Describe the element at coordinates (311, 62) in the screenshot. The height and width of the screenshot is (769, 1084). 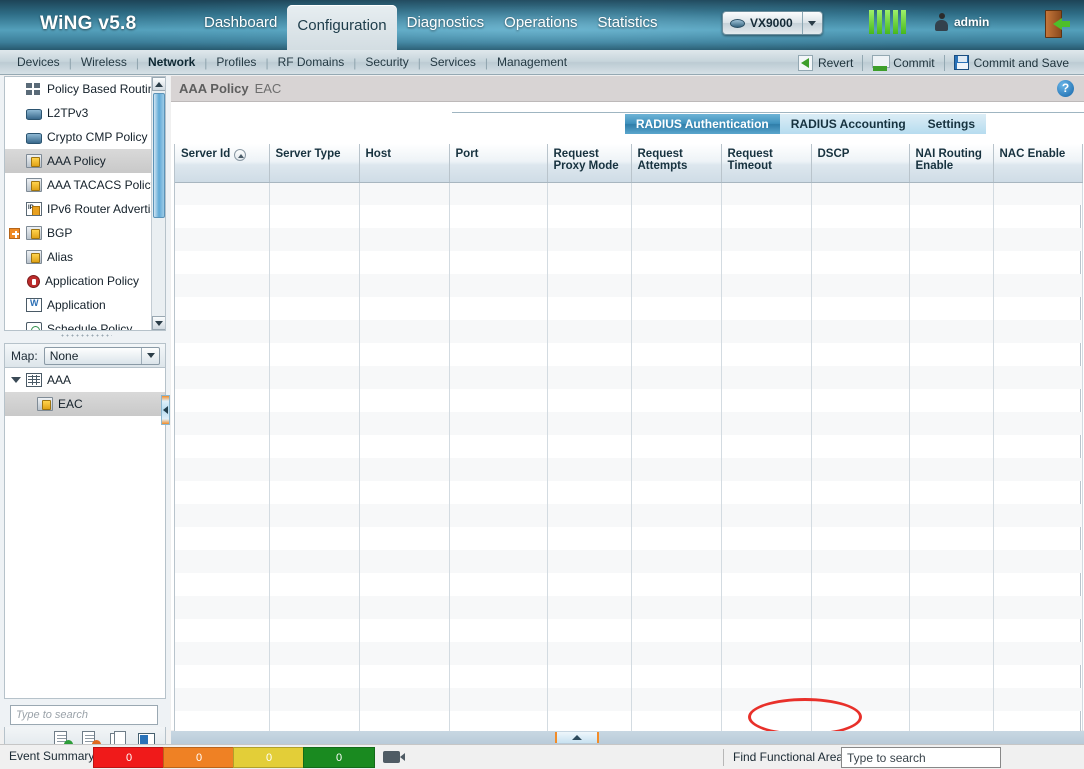
I see `subnav-item-rf-domains: RF Domains` at that location.